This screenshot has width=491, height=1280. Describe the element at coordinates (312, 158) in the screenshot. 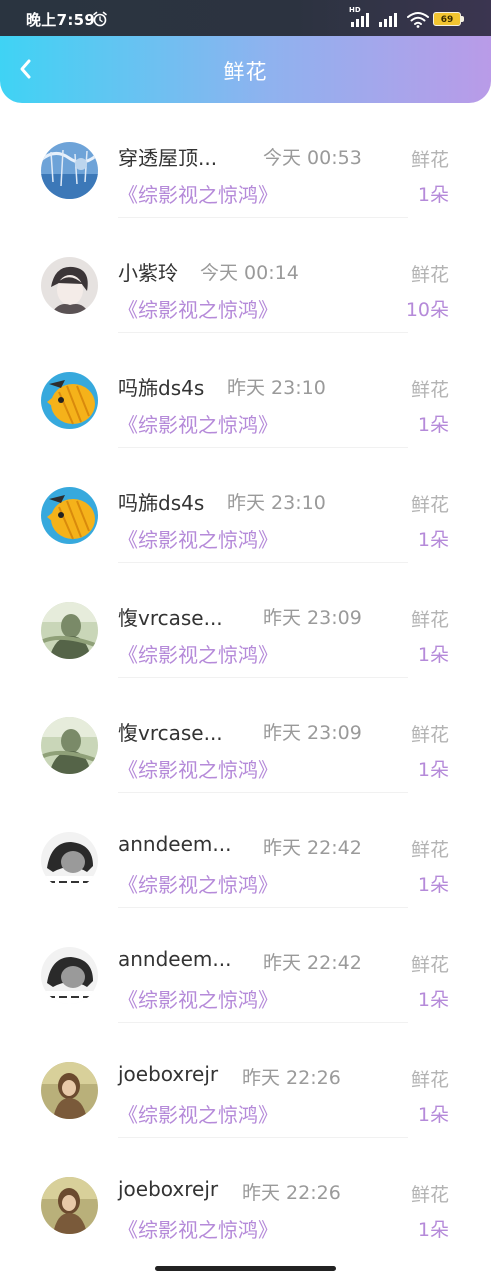

I see `timestamp: 今天 00:53` at that location.